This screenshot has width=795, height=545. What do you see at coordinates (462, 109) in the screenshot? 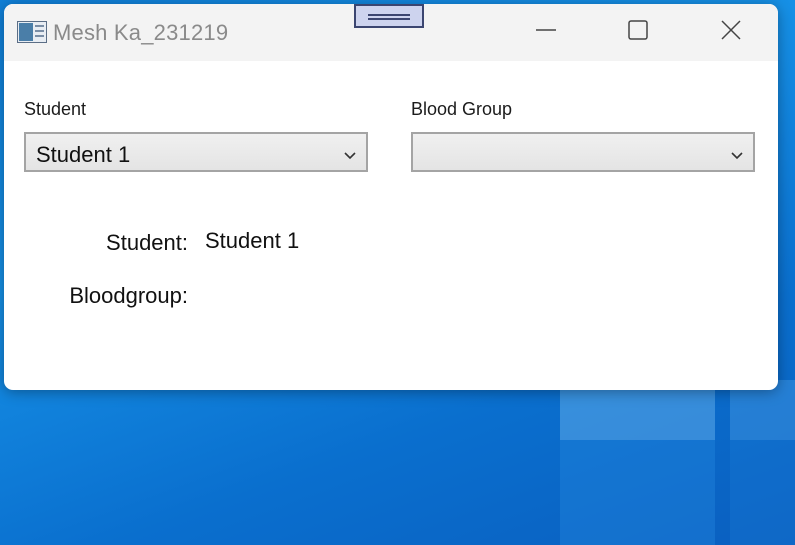
I see `bloodgroup-combo-label: Blood Group` at bounding box center [462, 109].